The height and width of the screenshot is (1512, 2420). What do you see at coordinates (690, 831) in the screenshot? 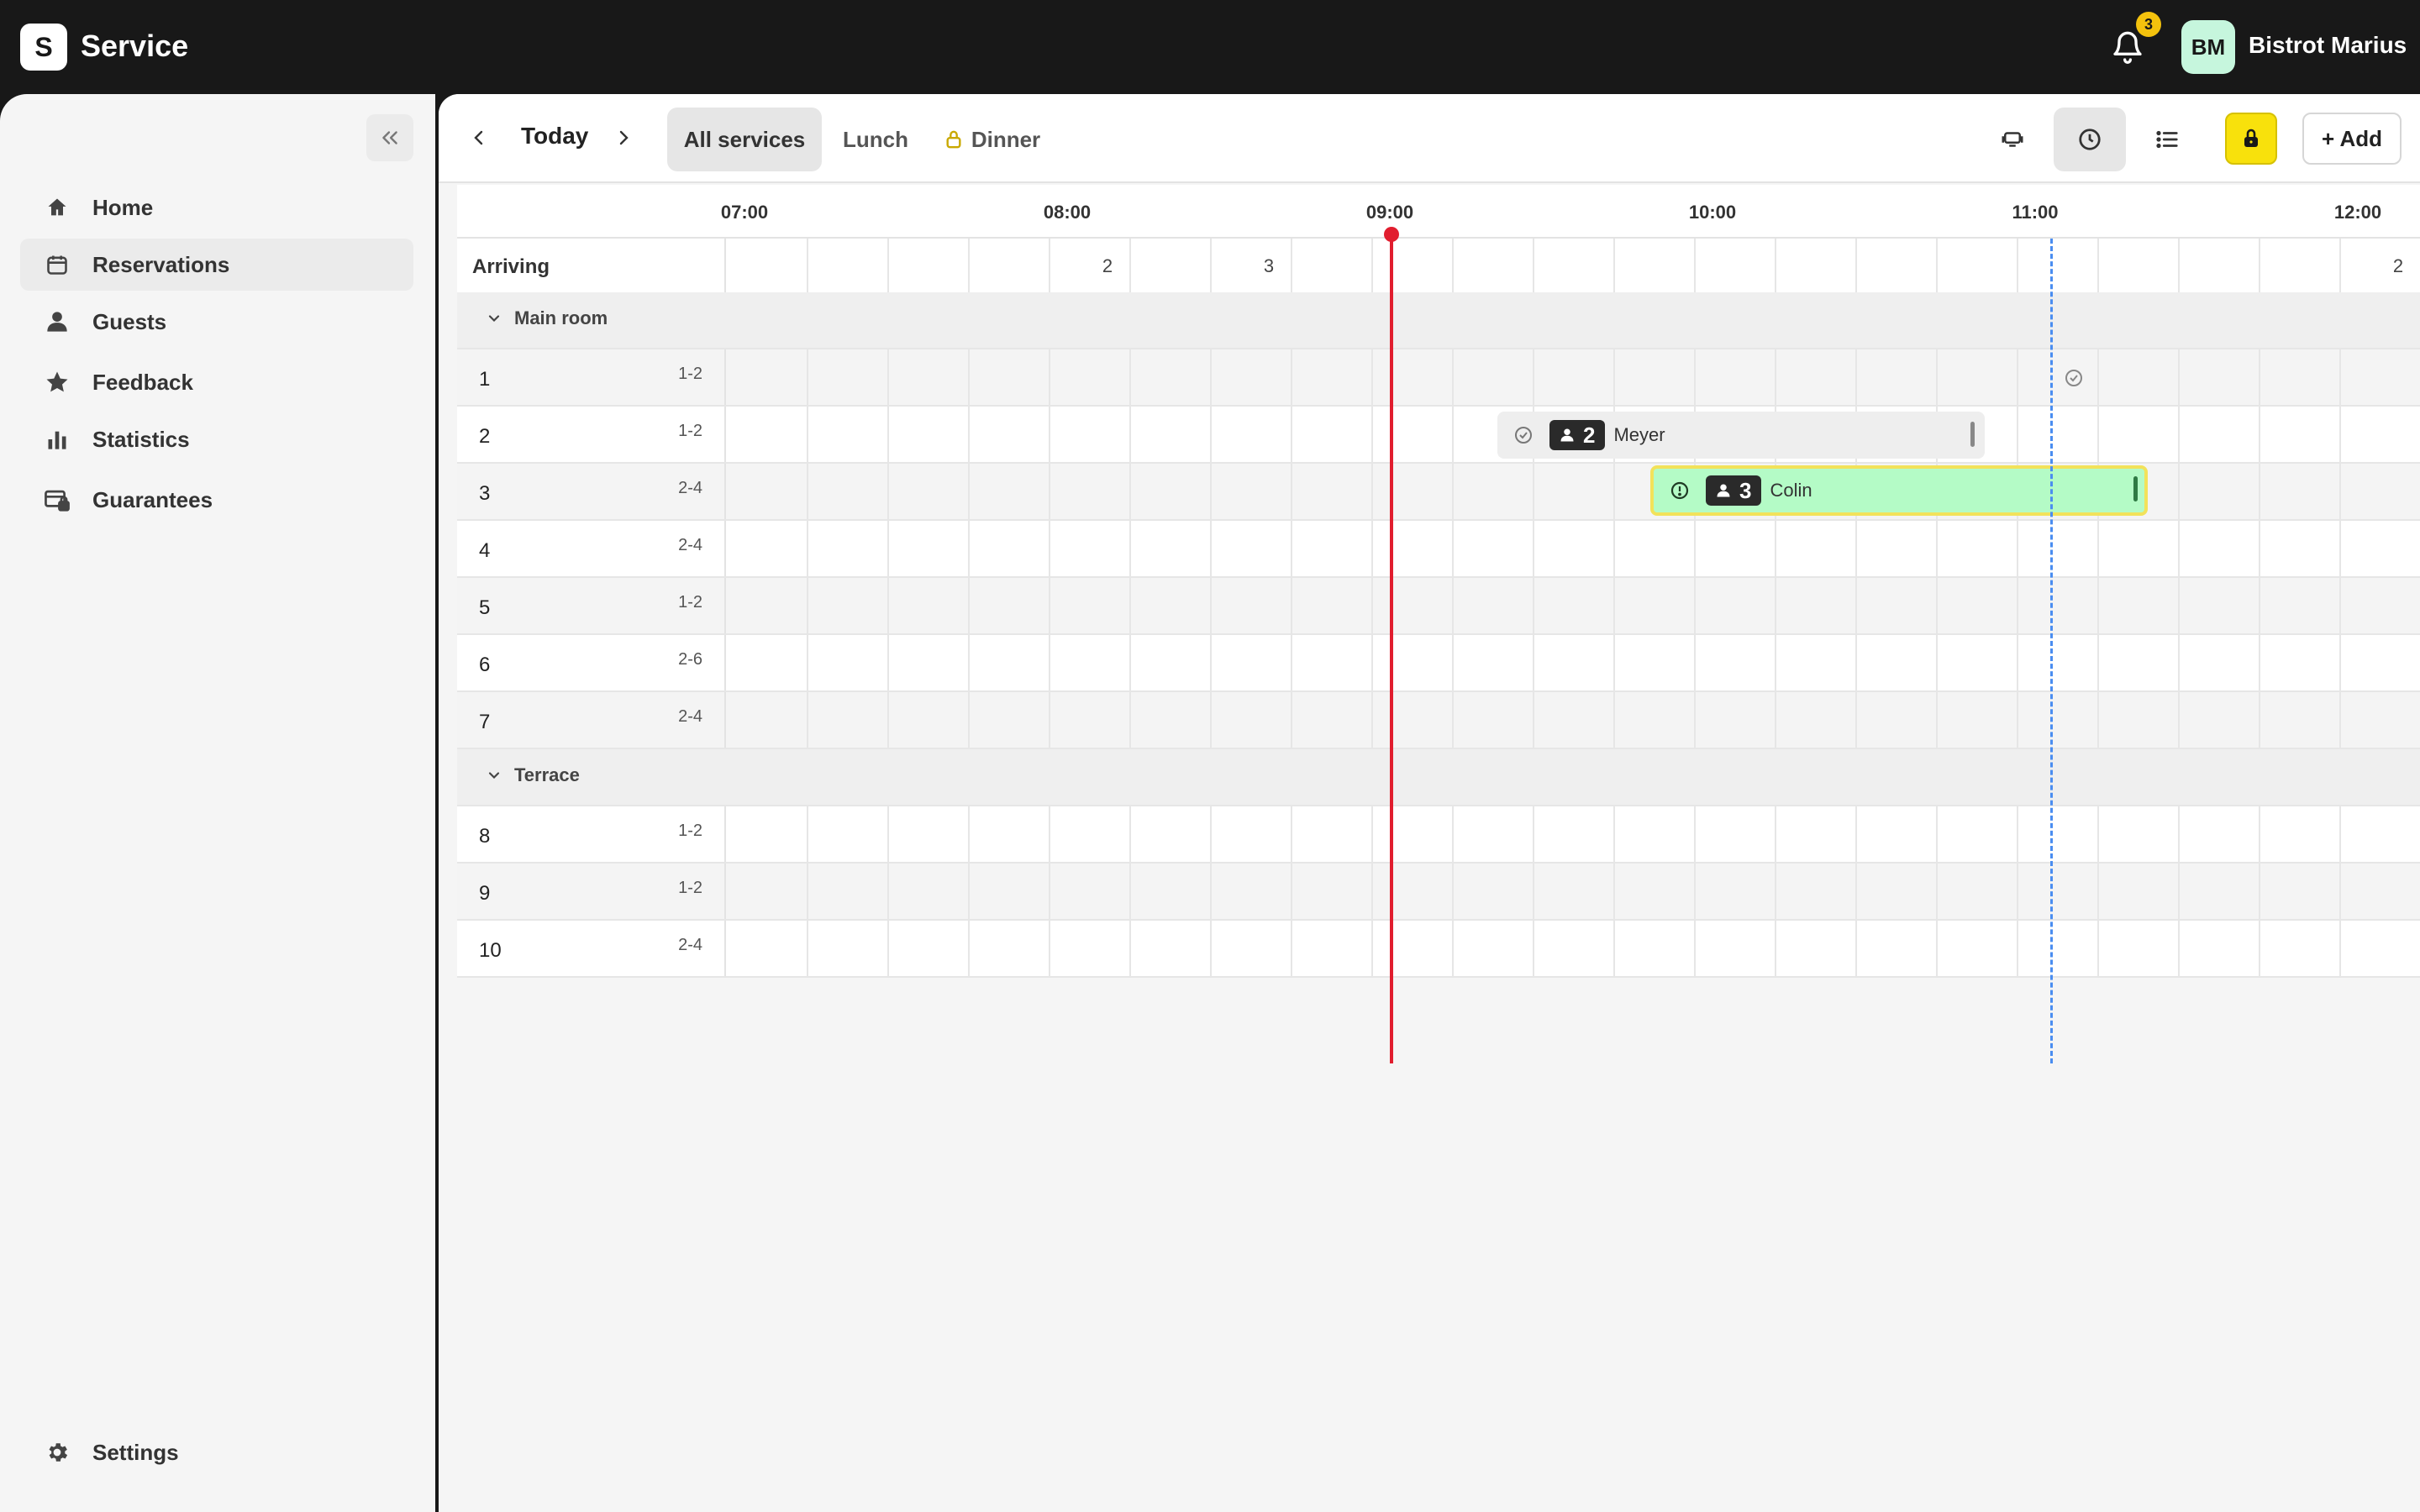
I see `table-capacity: 1-2` at bounding box center [690, 831].